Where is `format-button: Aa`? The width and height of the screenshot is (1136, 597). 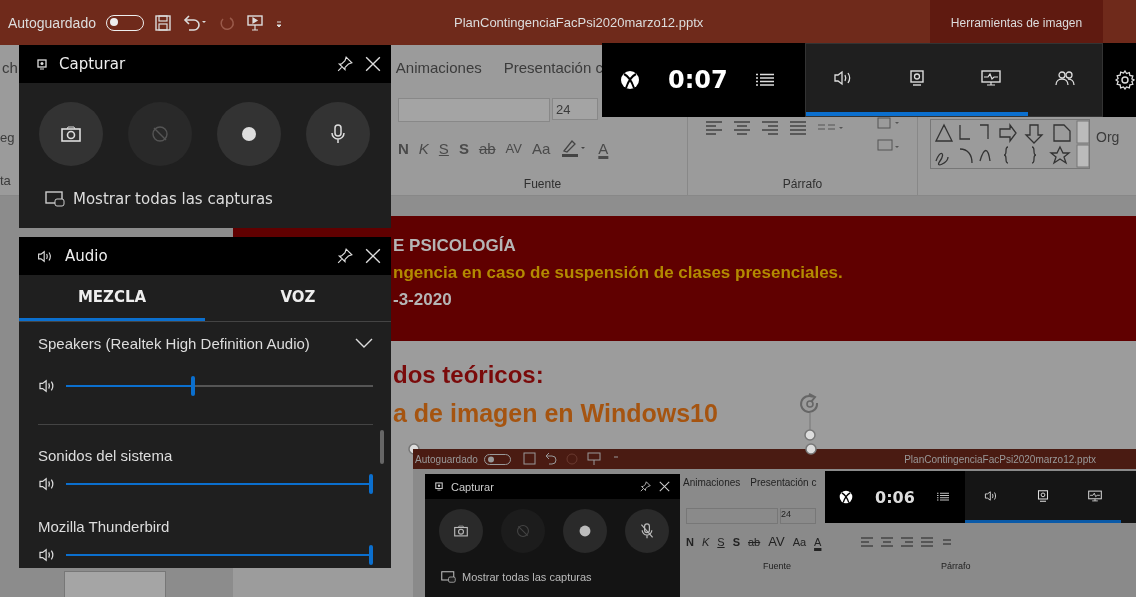 format-button: Aa is located at coordinates (541, 148).